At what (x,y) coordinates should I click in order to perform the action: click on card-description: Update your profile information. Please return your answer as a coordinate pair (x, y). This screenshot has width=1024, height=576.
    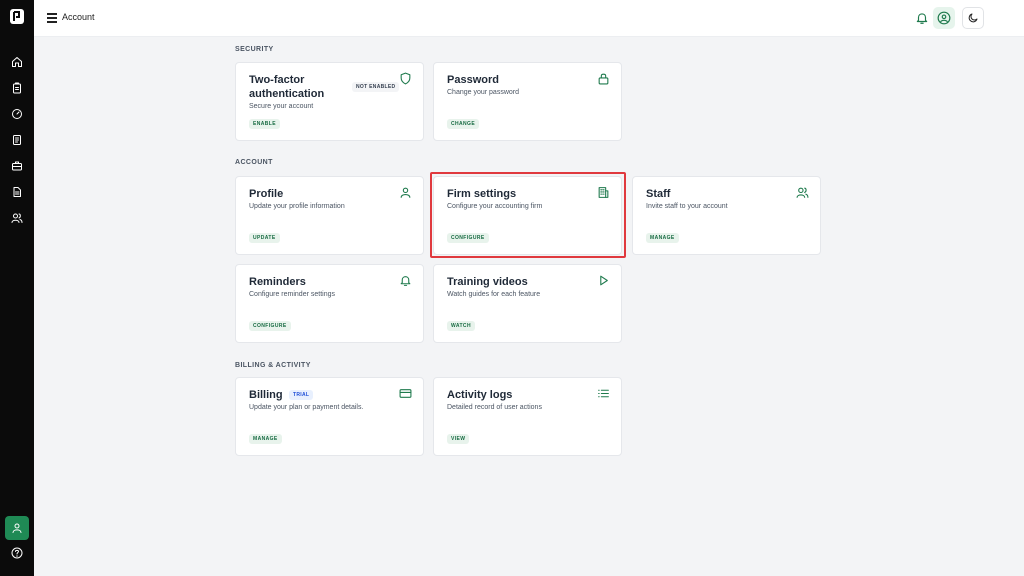
    Looking at the image, I should click on (297, 206).